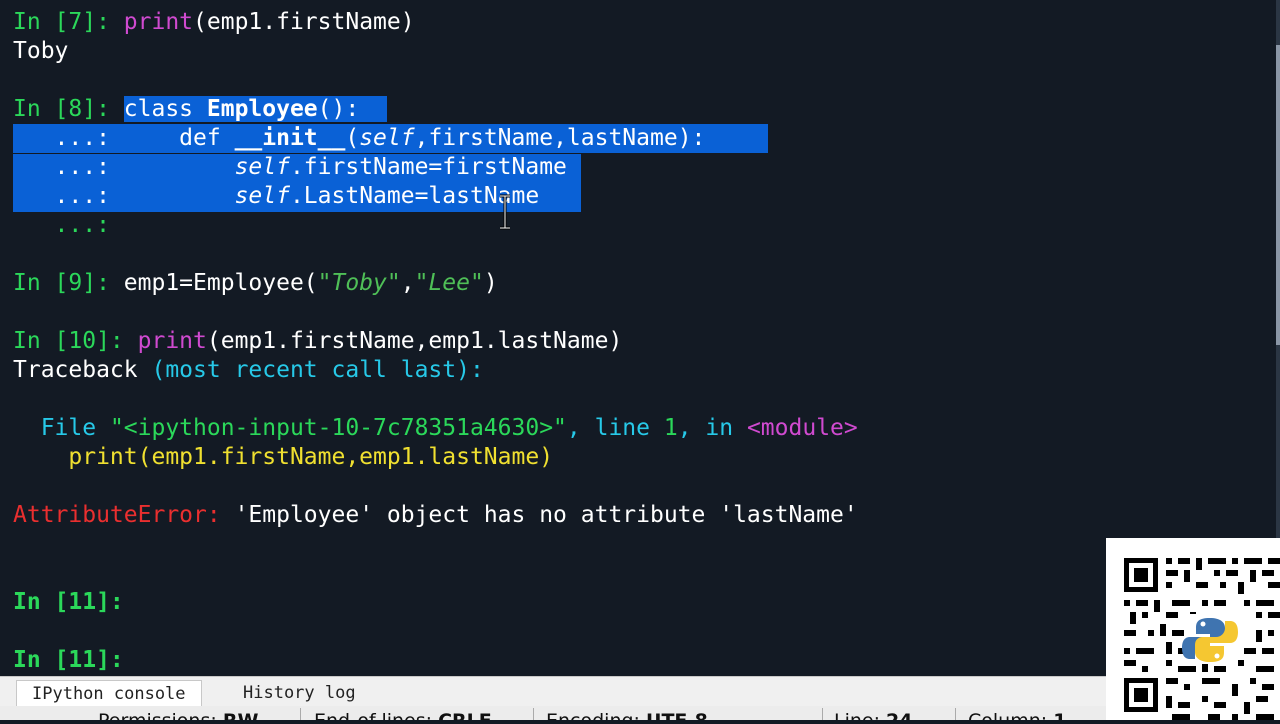 The height and width of the screenshot is (724, 1280). I want to click on code-text: emp1=Employee(, so click(220, 283).